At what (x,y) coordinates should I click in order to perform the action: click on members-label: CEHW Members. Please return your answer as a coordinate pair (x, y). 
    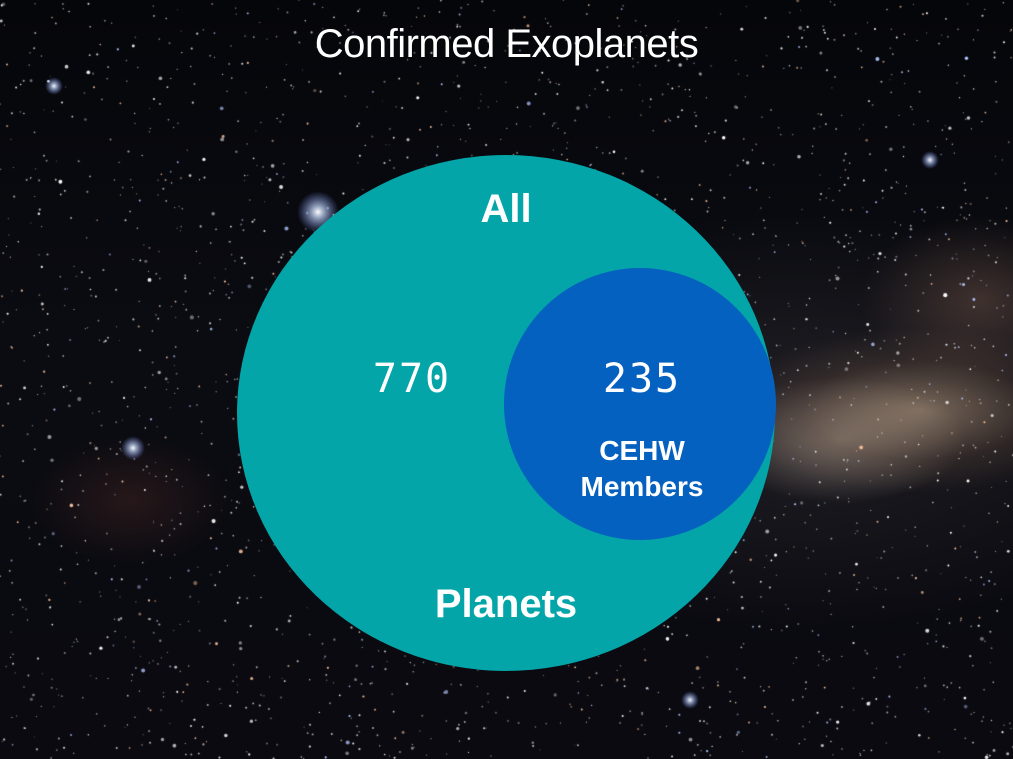
    Looking at the image, I should click on (642, 469).